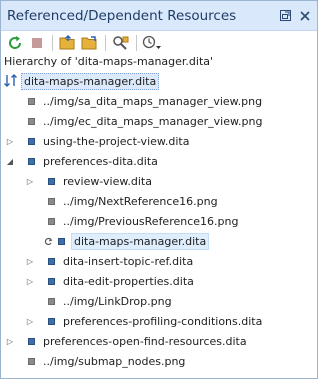 This screenshot has height=379, width=320. I want to click on tree-node-label: preferences-profiling-conditions.dita, so click(162, 321).